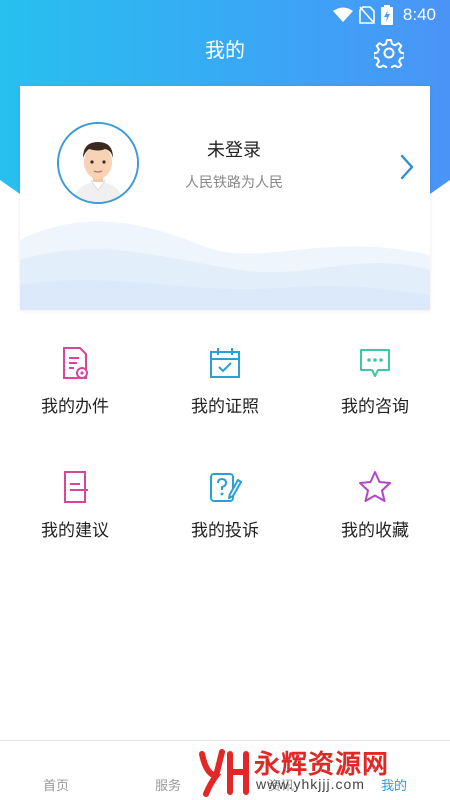 The height and width of the screenshot is (800, 450). Describe the element at coordinates (225, 363) in the screenshot. I see `calendar-icon` at that location.